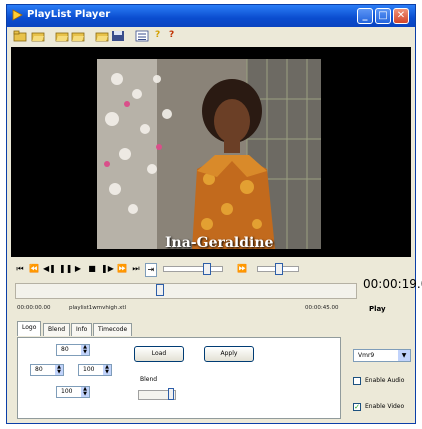  What do you see at coordinates (151, 270) in the screenshot?
I see `loop-toggle: ⇥` at bounding box center [151, 270].